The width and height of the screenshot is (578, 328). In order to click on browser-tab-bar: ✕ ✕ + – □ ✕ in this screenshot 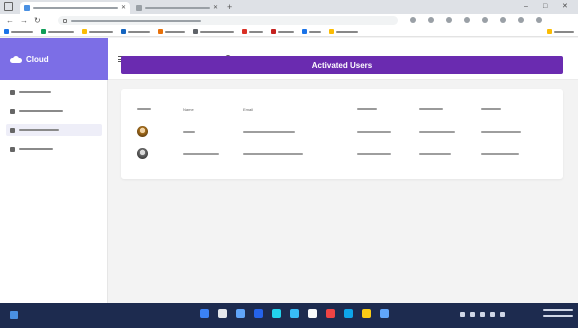, I will do `click(289, 7)`.